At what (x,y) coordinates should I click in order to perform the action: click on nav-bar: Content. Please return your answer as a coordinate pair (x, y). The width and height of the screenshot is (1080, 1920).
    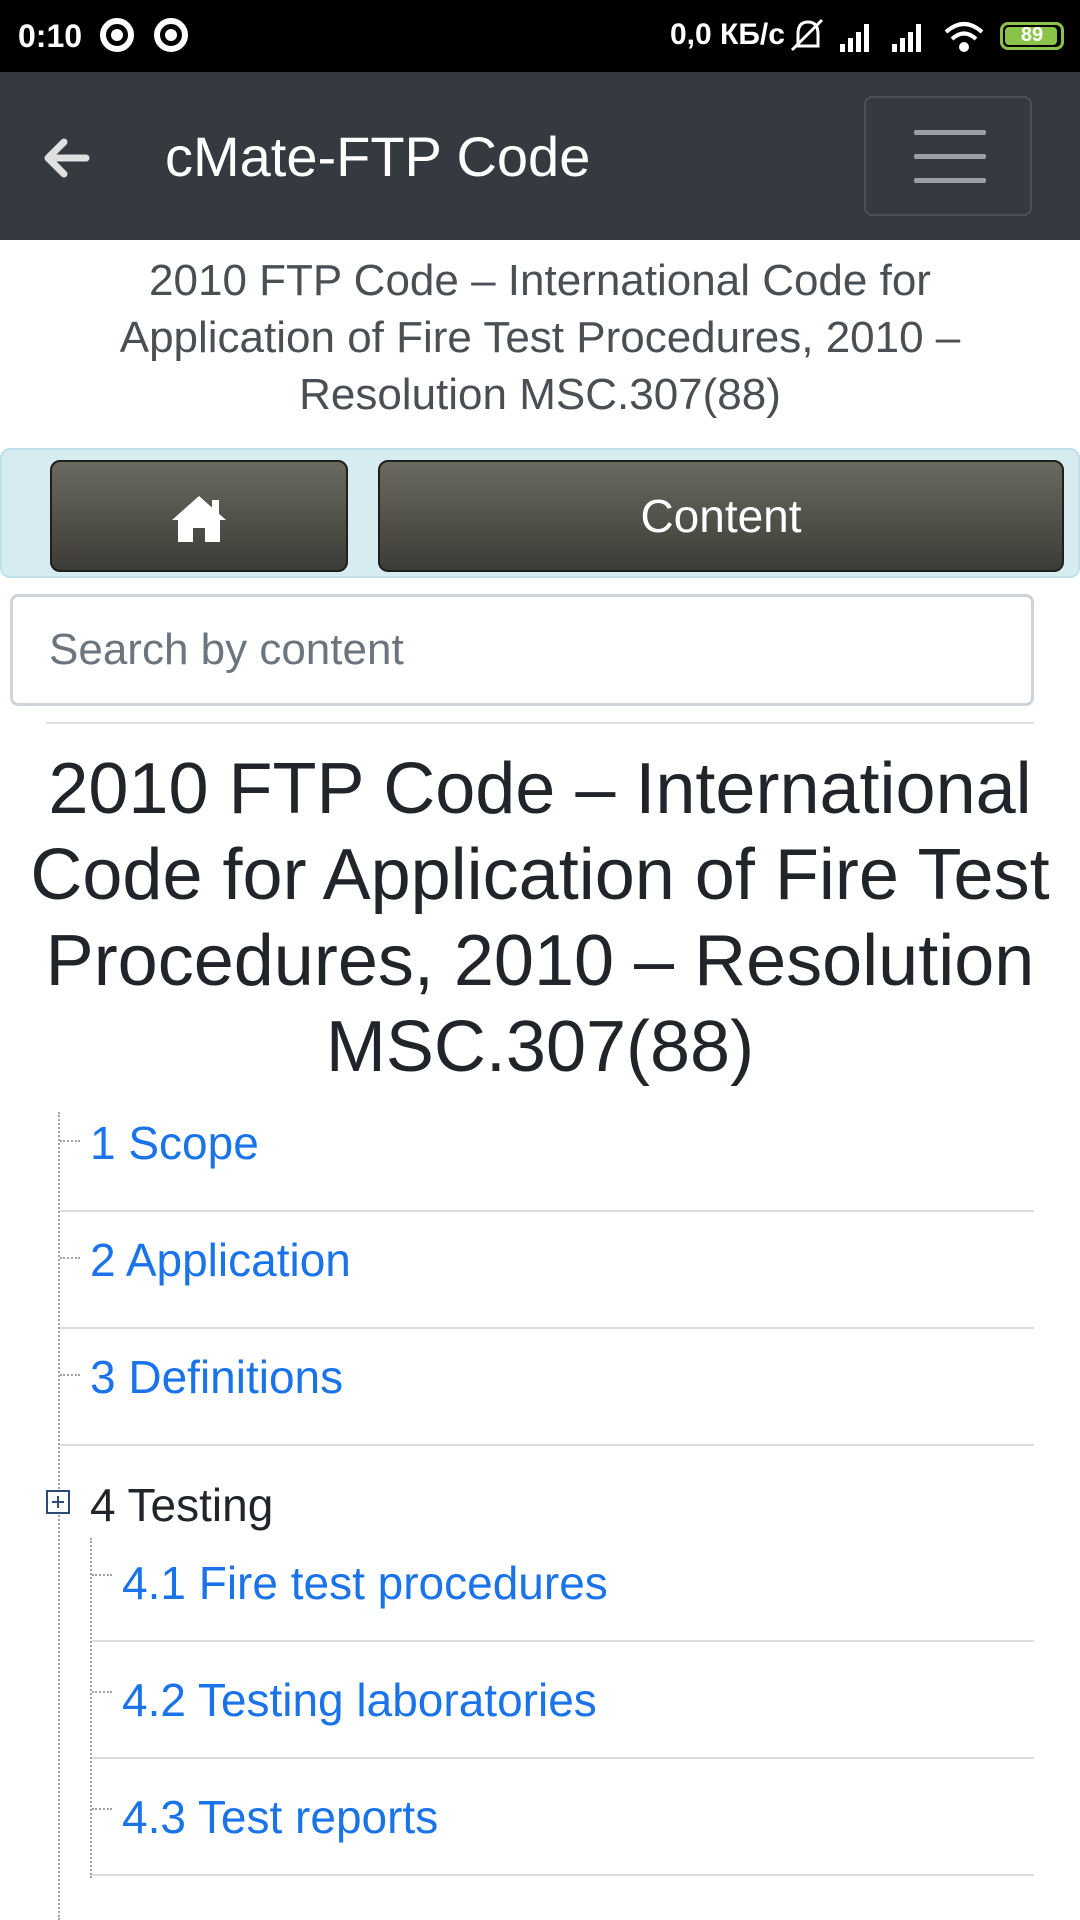
    Looking at the image, I should click on (540, 513).